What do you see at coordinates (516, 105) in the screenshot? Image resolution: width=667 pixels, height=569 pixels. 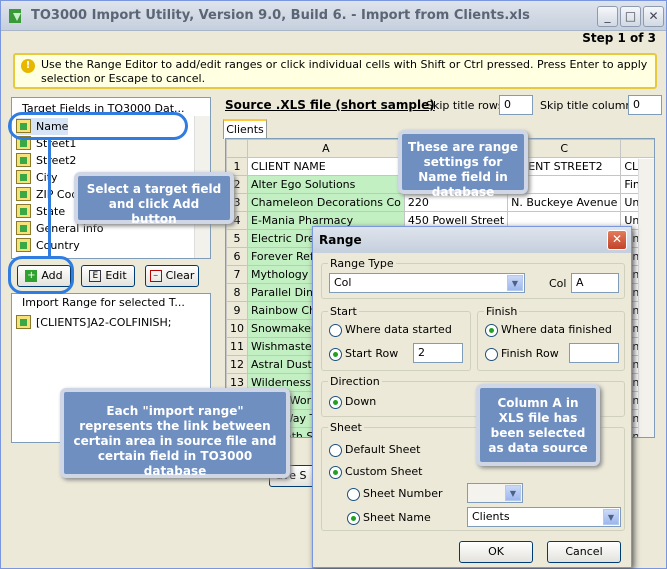 I see `skip-rows-input: 0` at bounding box center [516, 105].